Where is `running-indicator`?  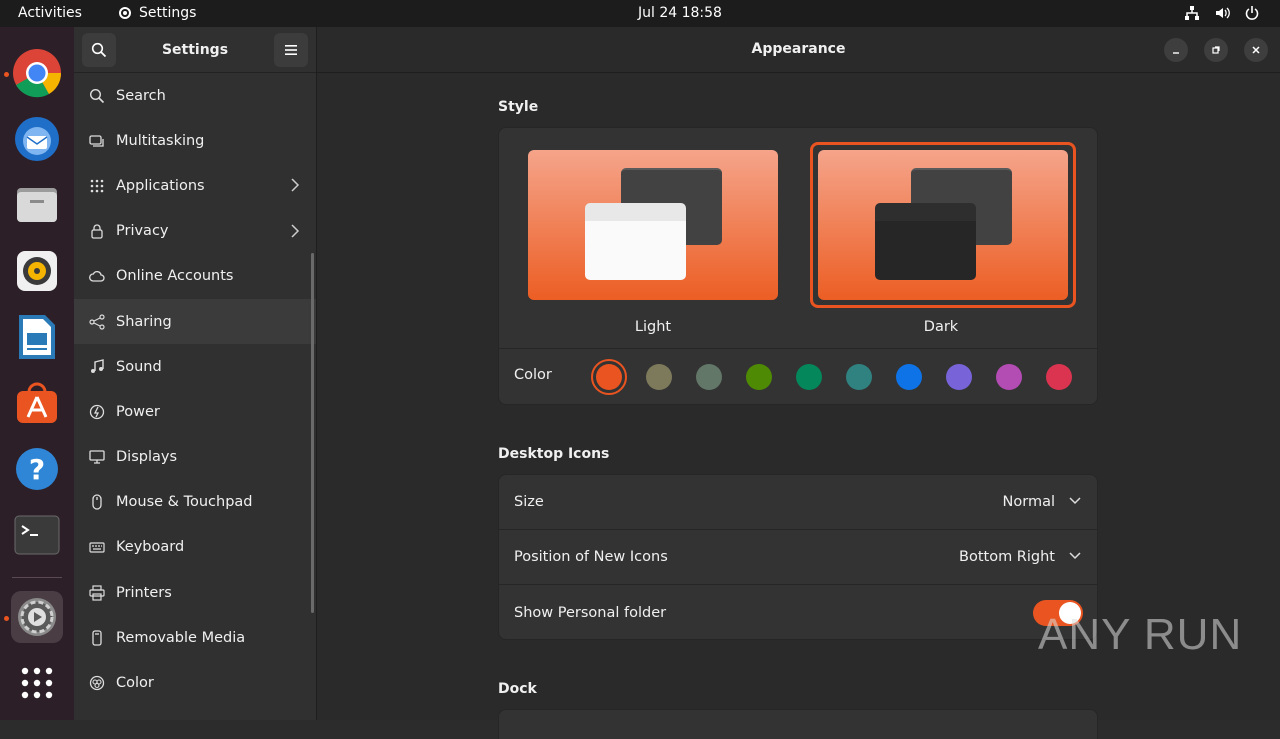
running-indicator is located at coordinates (6, 618).